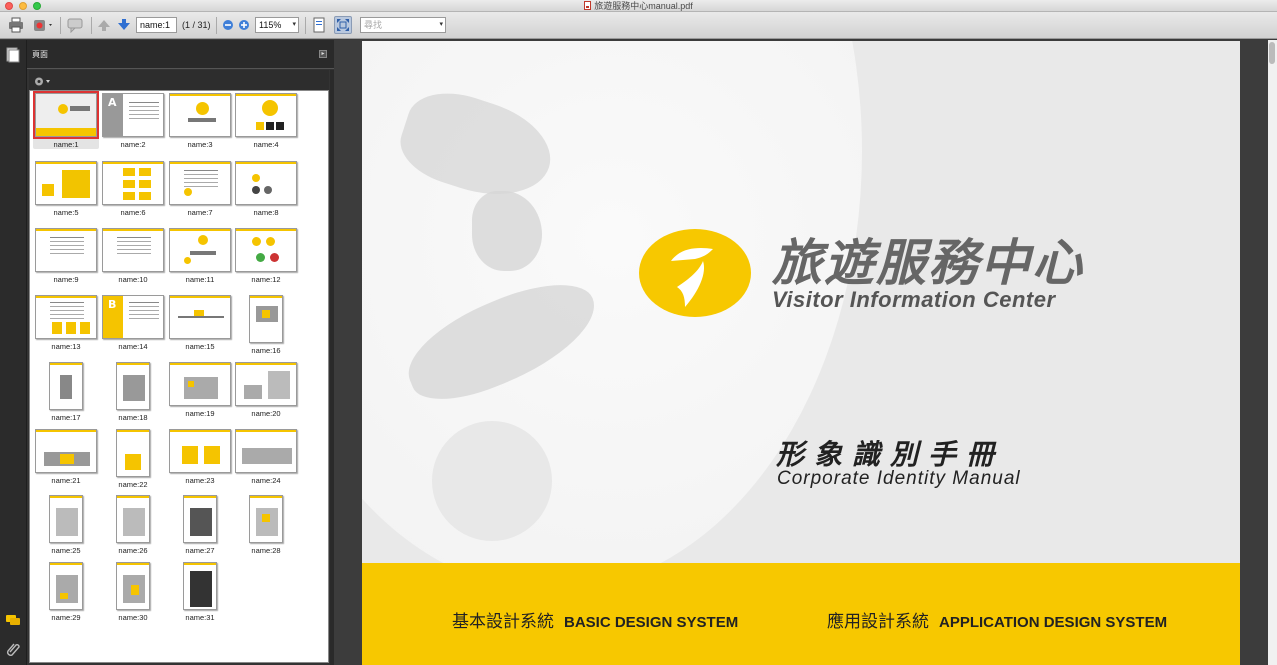 This screenshot has width=1277, height=665. I want to click on share-button, so click(43, 25).